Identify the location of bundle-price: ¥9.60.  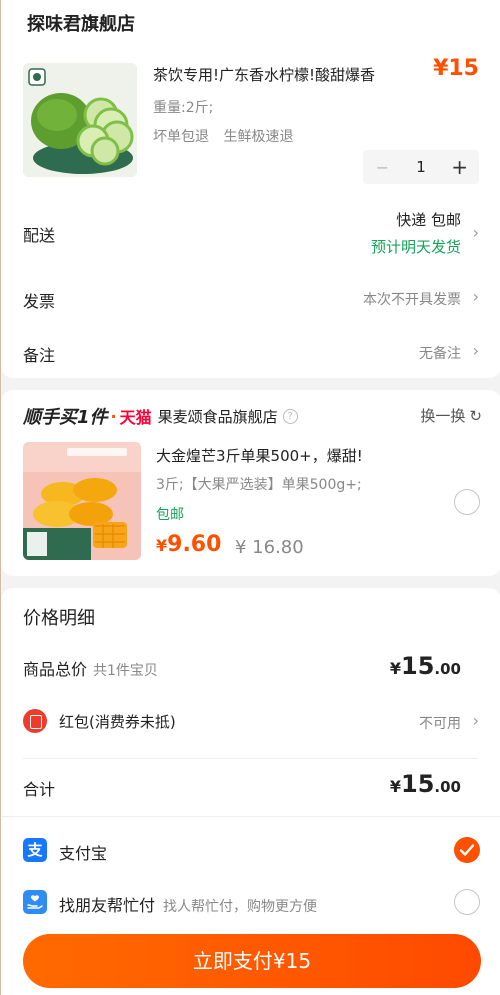
(188, 544).